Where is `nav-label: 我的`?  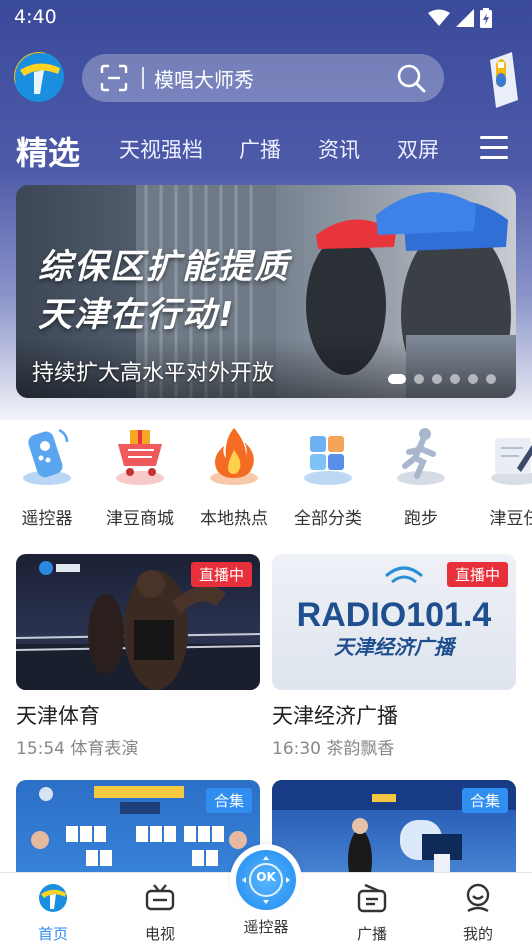
nav-label: 我的 is located at coordinates (477, 934).